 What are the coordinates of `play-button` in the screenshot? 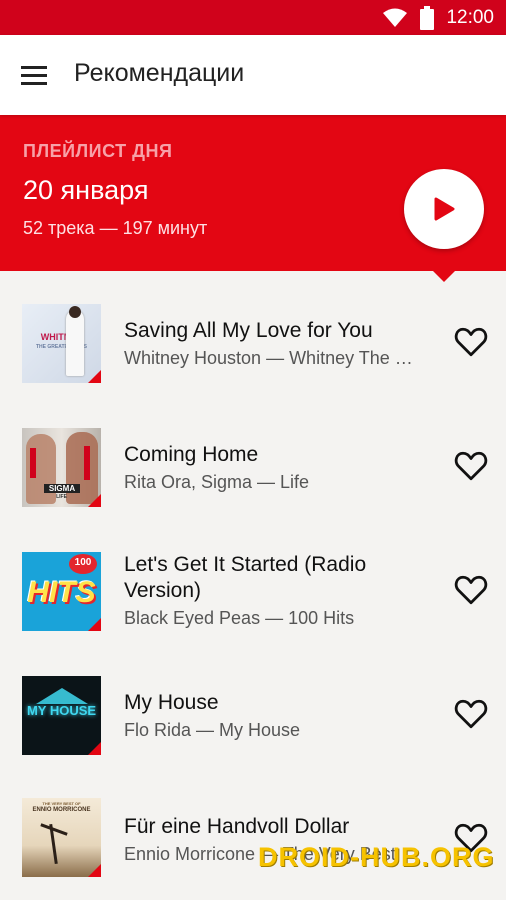 It's located at (444, 209).